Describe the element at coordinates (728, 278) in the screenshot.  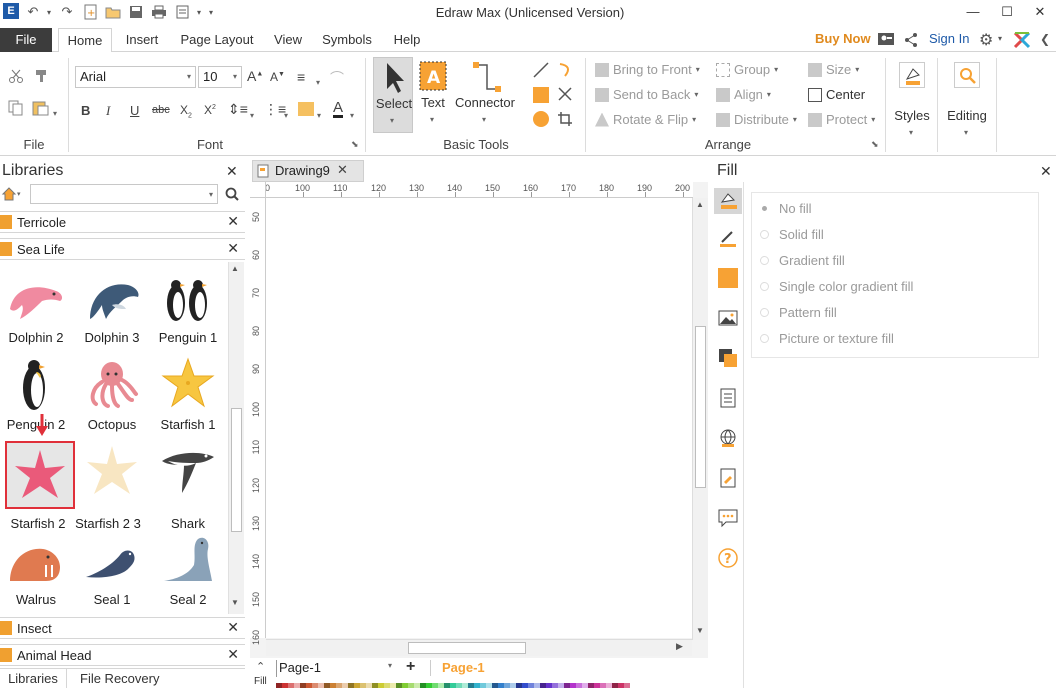
I see `shadow-icon` at that location.